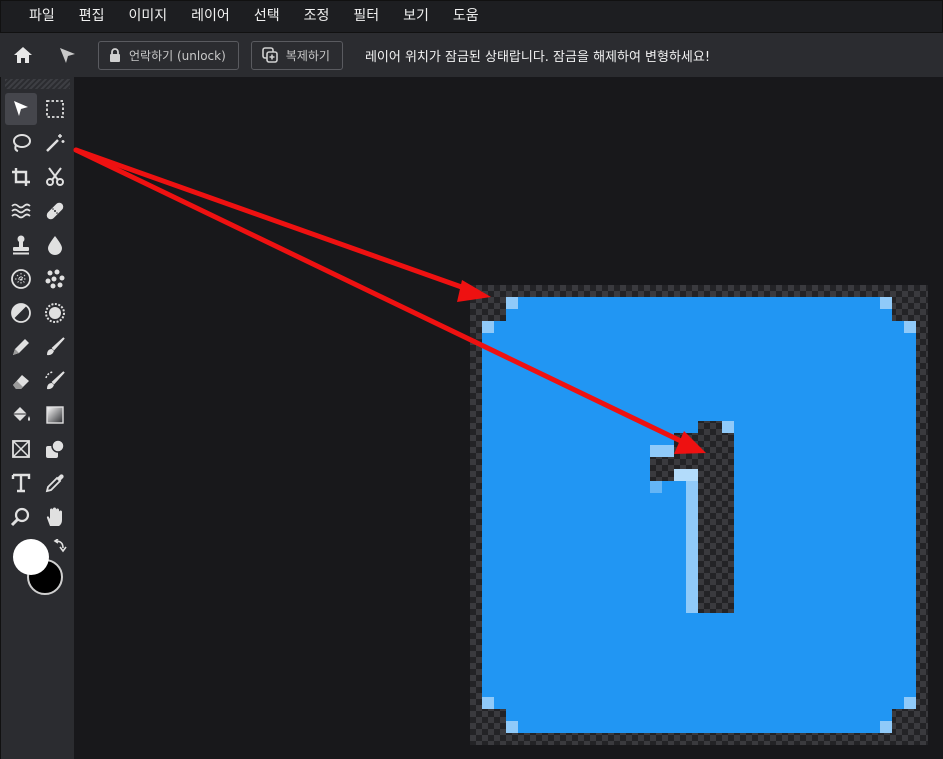 This screenshot has height=759, width=943. Describe the element at coordinates (55, 211) in the screenshot. I see `healing-tool` at that location.